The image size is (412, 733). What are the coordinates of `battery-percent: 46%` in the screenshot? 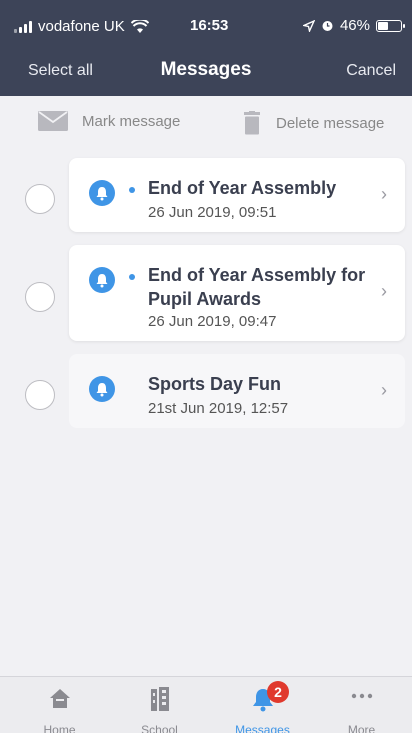 It's located at (354, 25).